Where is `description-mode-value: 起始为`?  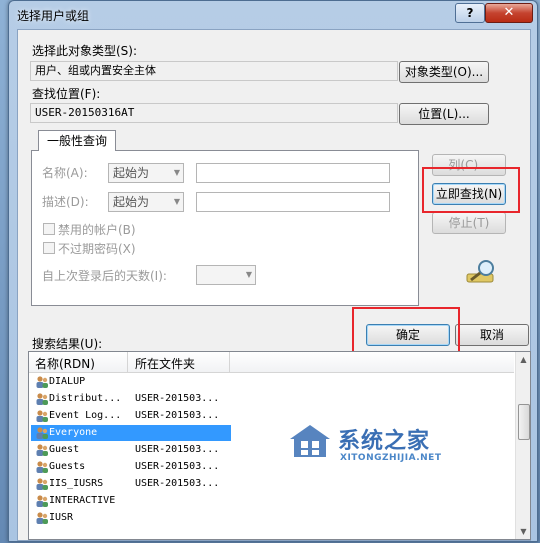
description-mode-value: 起始为 is located at coordinates (131, 202).